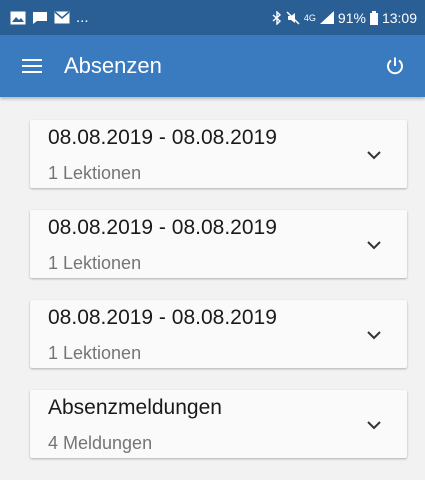 The image size is (425, 480). What do you see at coordinates (399, 17) in the screenshot?
I see `clock: 13:09` at bounding box center [399, 17].